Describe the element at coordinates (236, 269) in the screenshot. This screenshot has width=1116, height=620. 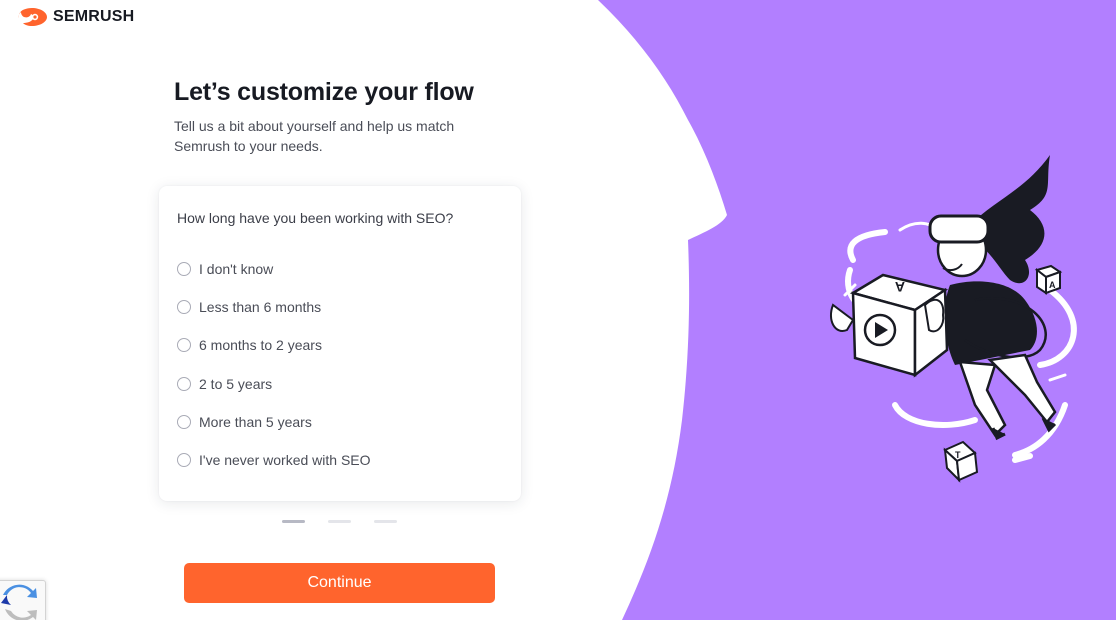
I see `option-label: I don't know` at that location.